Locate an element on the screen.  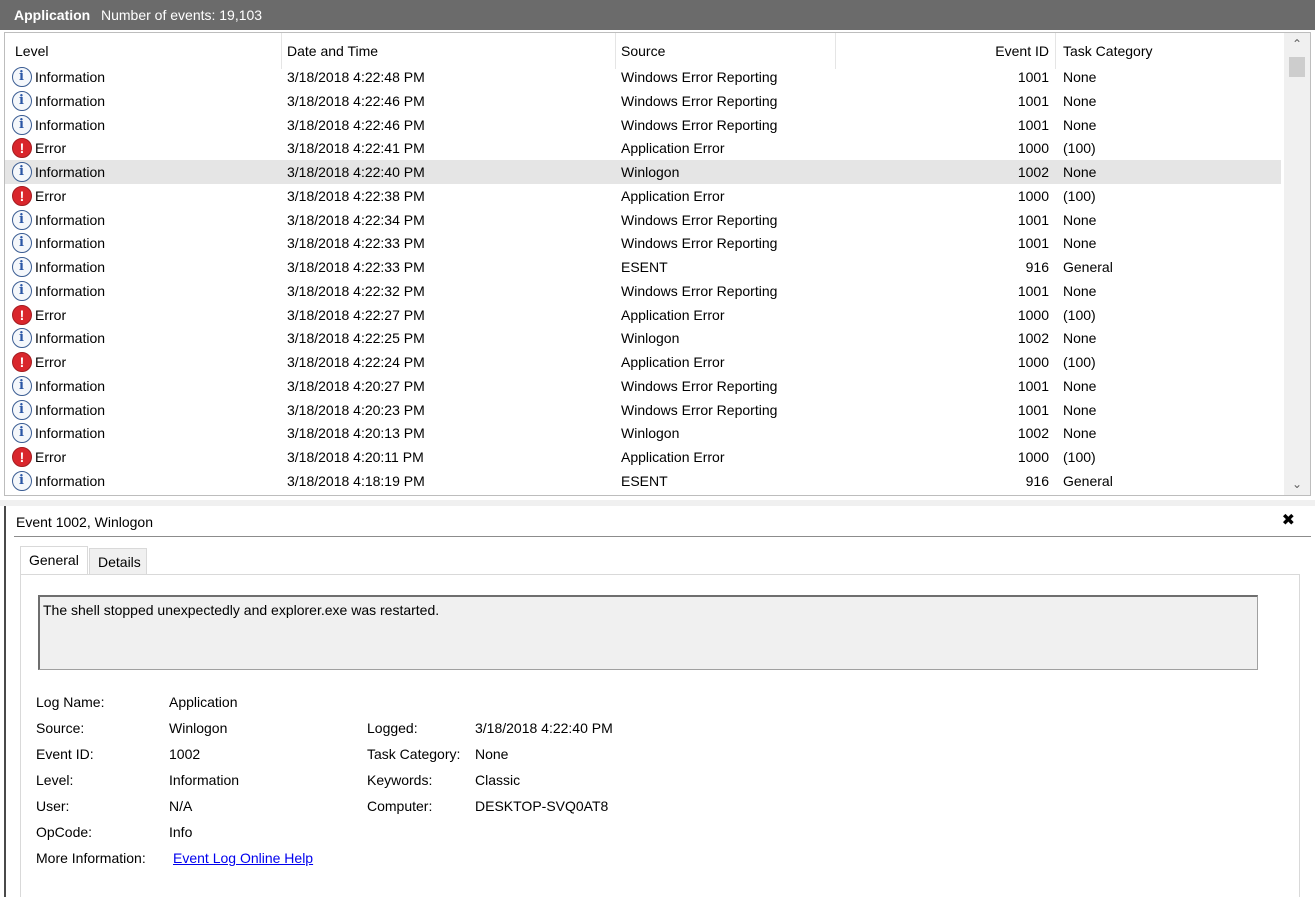
column-header-source: Source is located at coordinates (643, 51).